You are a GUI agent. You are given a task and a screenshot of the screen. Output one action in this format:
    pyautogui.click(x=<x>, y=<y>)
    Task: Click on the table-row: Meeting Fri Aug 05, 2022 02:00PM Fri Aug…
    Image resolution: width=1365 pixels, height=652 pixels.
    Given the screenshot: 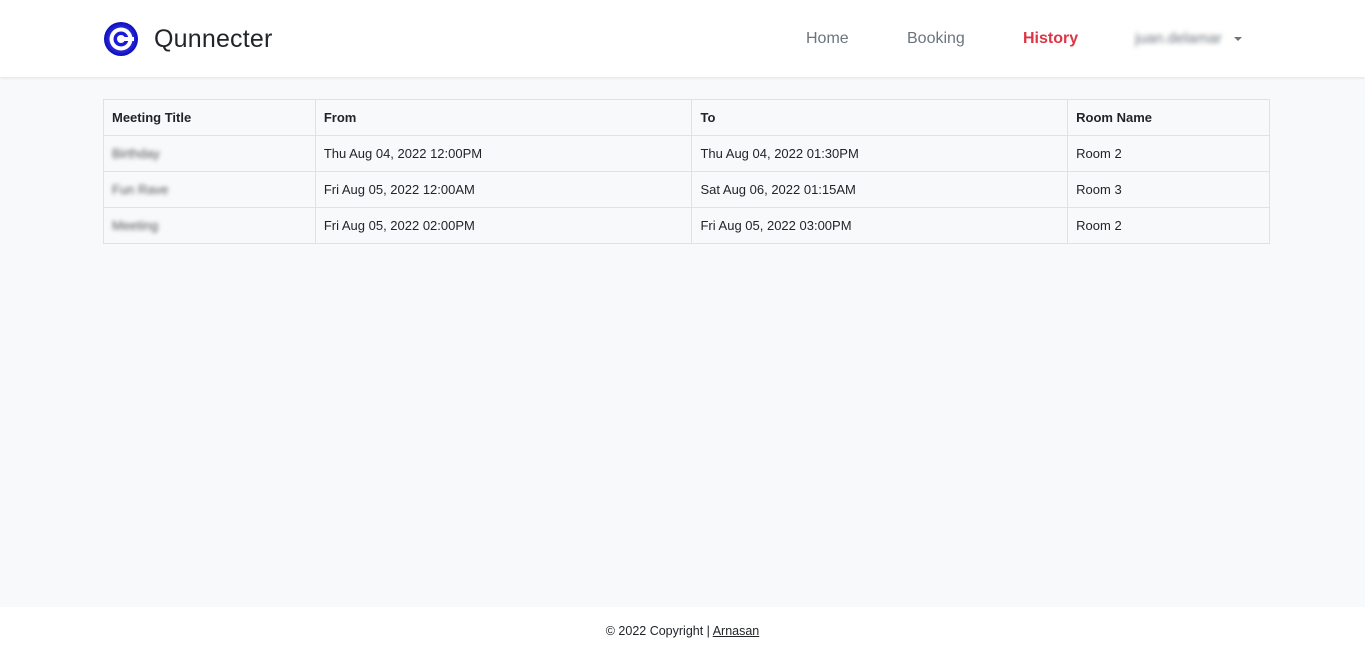 What is the action you would take?
    pyautogui.click(x=686, y=225)
    